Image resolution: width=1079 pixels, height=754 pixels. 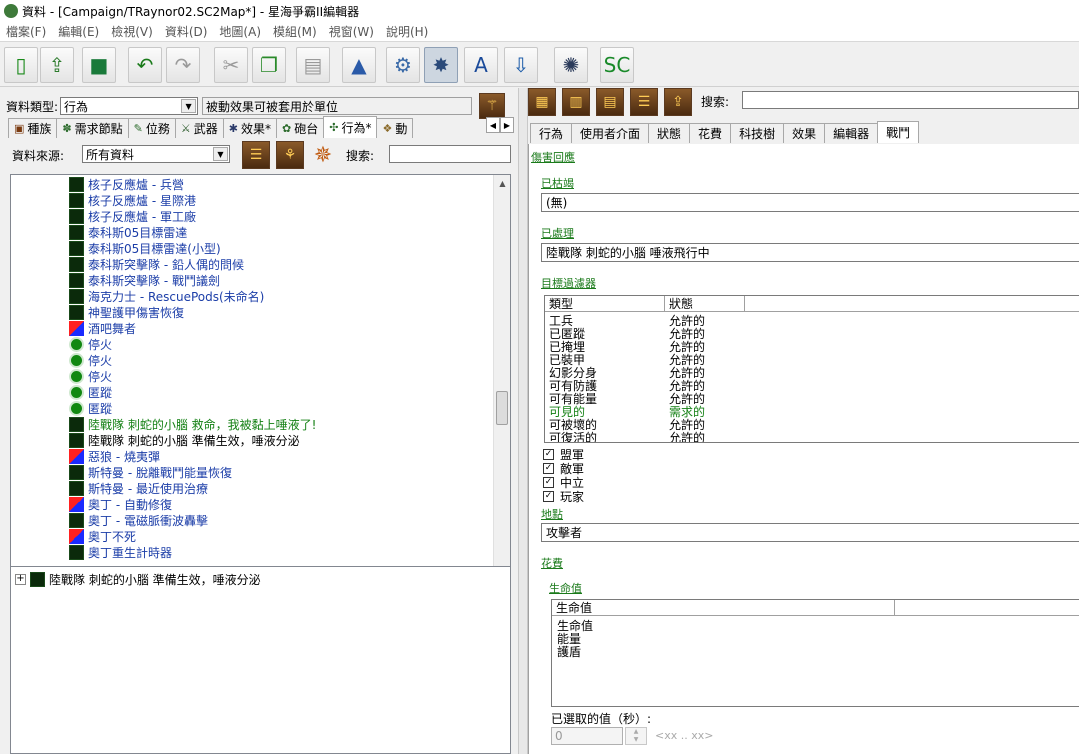 I want to click on menu-item: 資料(D), so click(x=186, y=31).